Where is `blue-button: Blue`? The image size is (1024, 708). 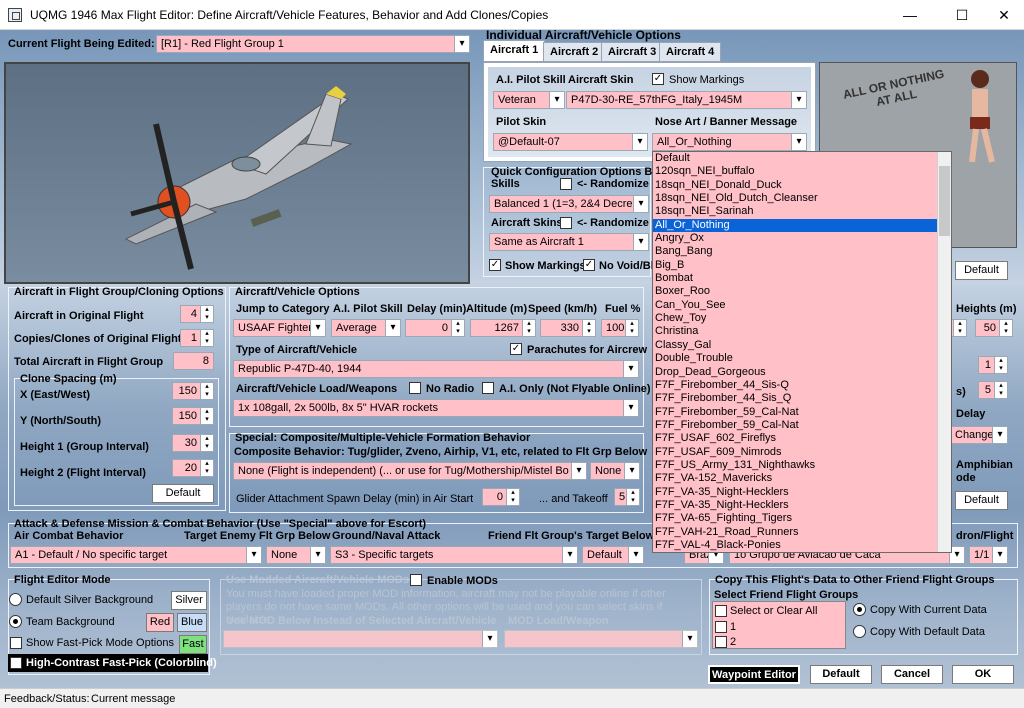 blue-button: Blue is located at coordinates (192, 622).